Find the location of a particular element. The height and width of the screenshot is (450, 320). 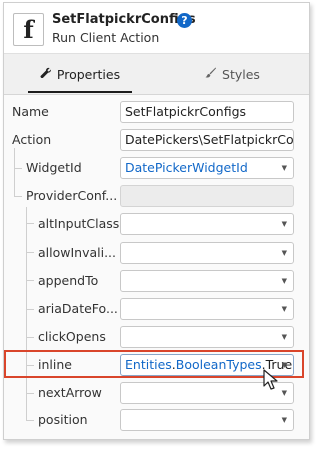

property-row-action: Action DatePickers\SetFlatpickrCo is located at coordinates (156, 140).